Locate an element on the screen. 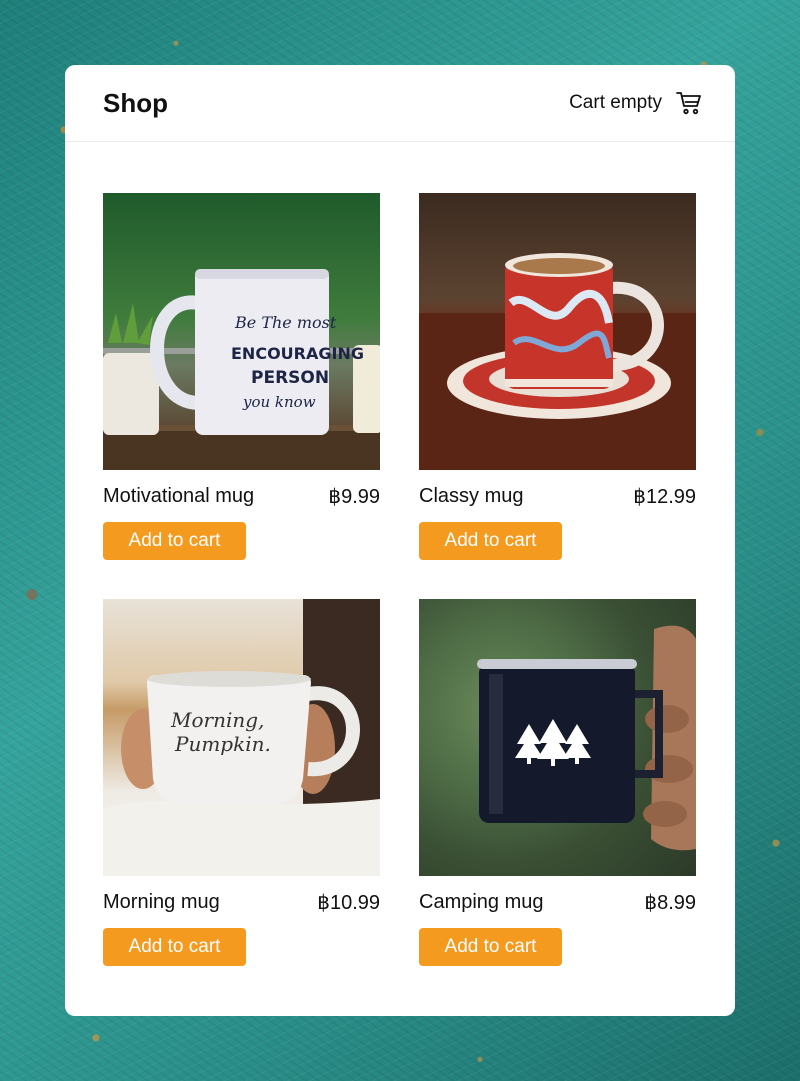 This screenshot has width=800, height=1081. cart-icon is located at coordinates (689, 103).